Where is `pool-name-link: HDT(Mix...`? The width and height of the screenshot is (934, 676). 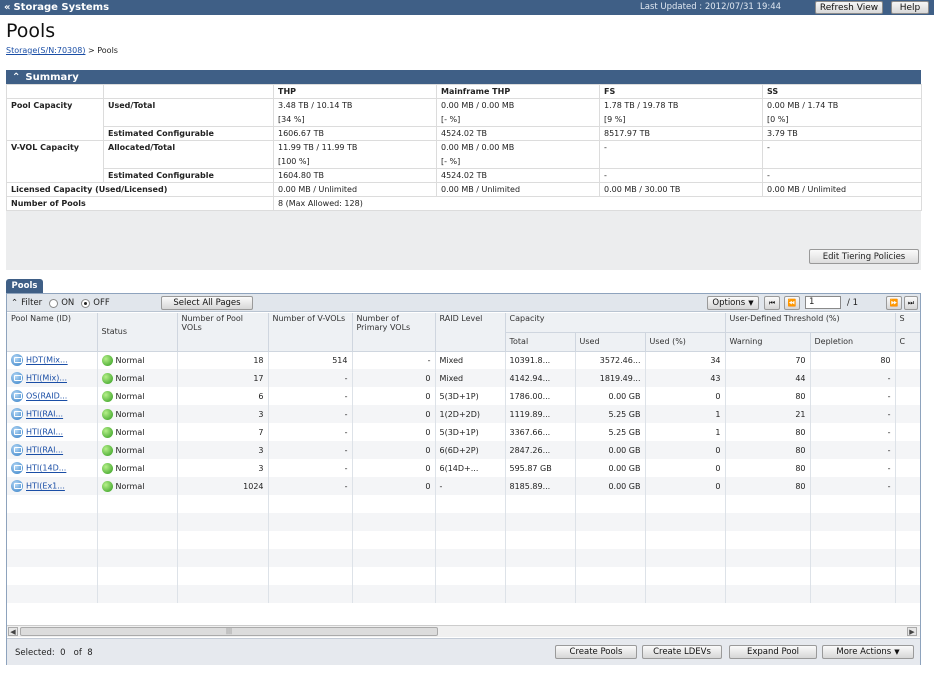 pool-name-link: HDT(Mix... is located at coordinates (47, 360).